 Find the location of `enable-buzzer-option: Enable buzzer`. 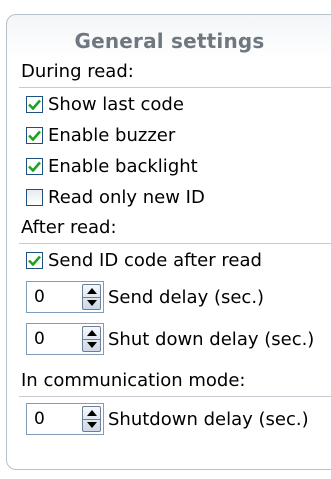

enable-buzzer-option: Enable buzzer is located at coordinates (100, 135).